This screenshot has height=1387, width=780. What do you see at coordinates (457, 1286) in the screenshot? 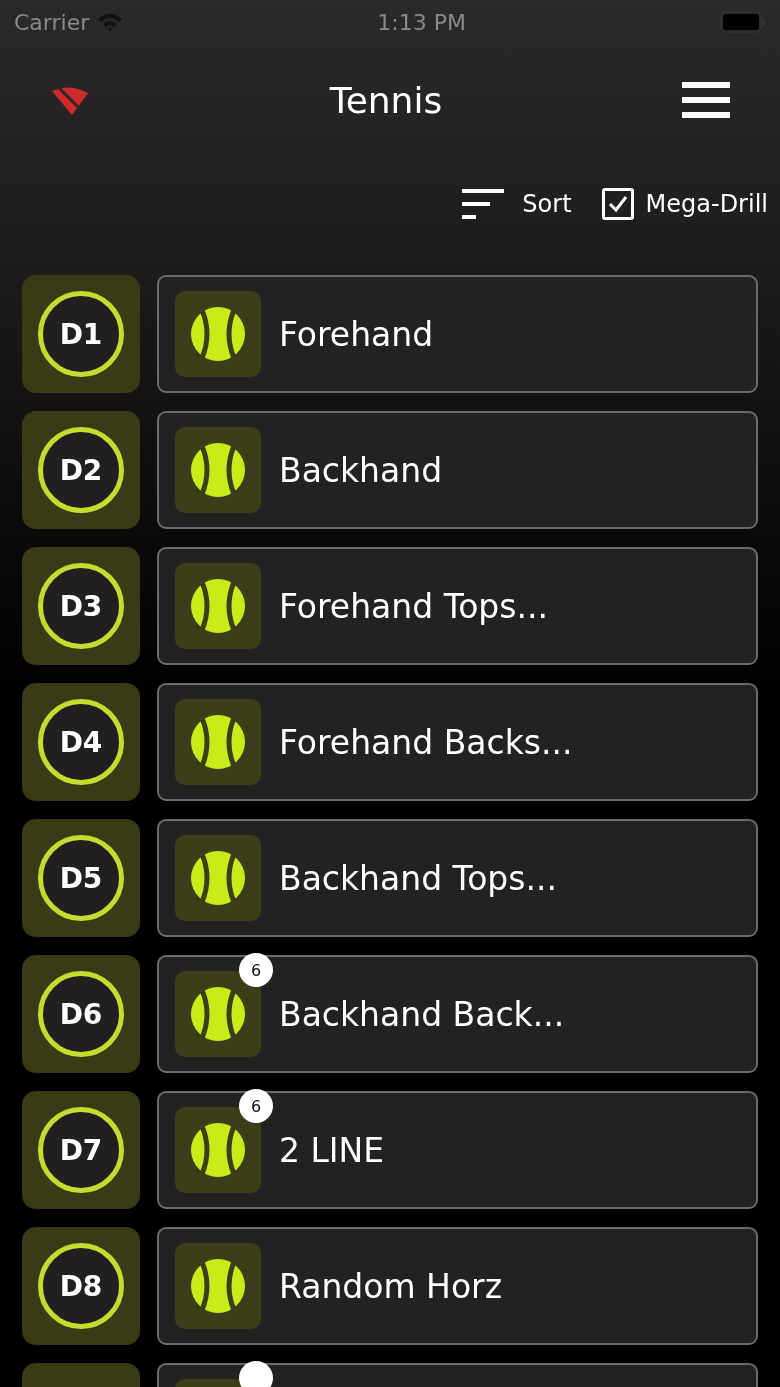
I see `drill-card: Random Horz` at bounding box center [457, 1286].